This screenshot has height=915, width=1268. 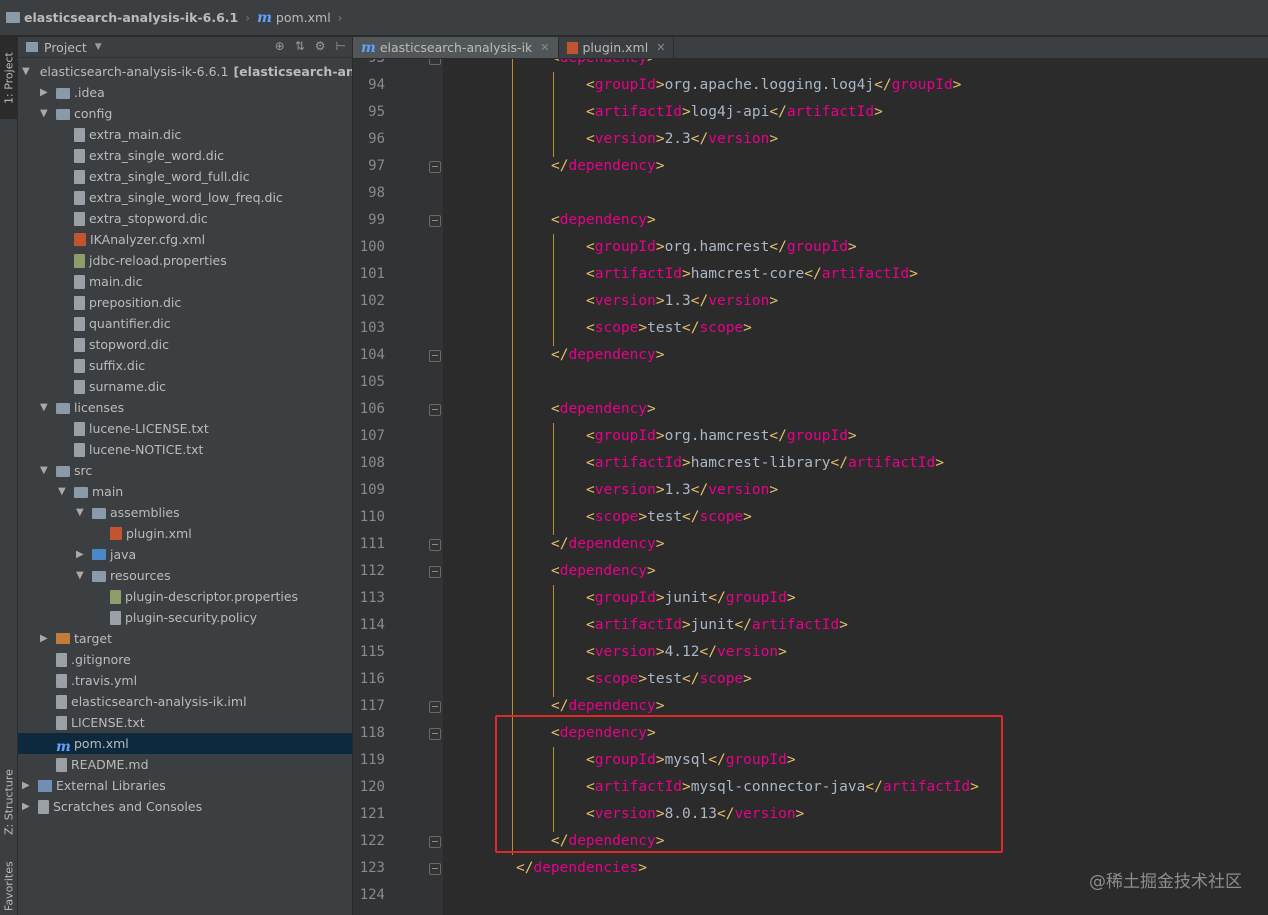 What do you see at coordinates (185, 197) in the screenshot?
I see `tree-item: extra_single_word_low_freq.dic` at bounding box center [185, 197].